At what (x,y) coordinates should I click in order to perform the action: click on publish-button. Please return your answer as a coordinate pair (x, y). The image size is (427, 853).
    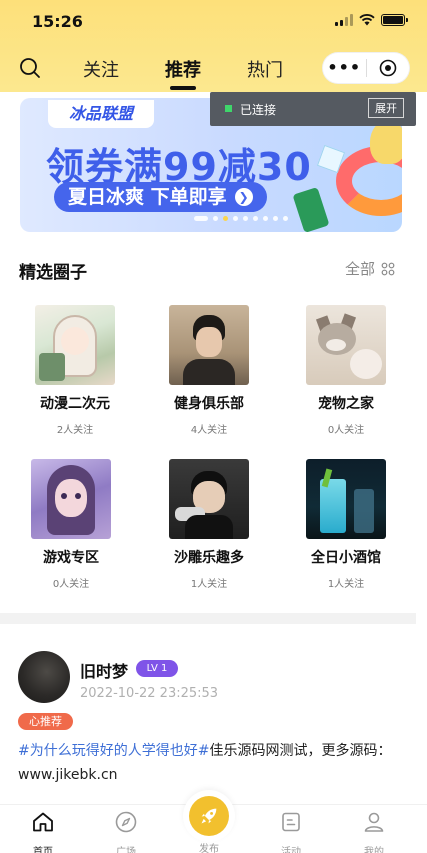
    Looking at the image, I should click on (209, 816).